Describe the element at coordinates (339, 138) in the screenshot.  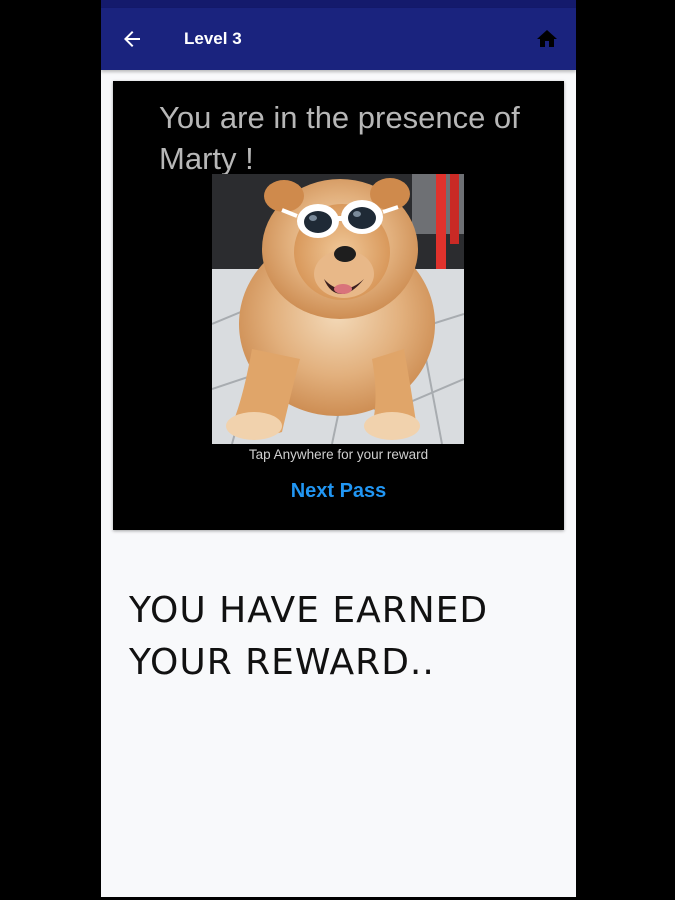
I see `presence-message: You are in the presence of Marty !` at that location.